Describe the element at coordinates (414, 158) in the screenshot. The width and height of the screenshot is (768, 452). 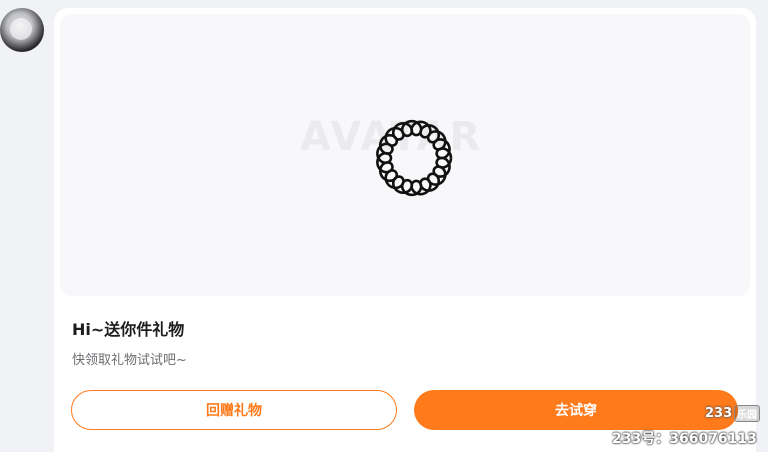
I see `loading-spinner-icon` at that location.